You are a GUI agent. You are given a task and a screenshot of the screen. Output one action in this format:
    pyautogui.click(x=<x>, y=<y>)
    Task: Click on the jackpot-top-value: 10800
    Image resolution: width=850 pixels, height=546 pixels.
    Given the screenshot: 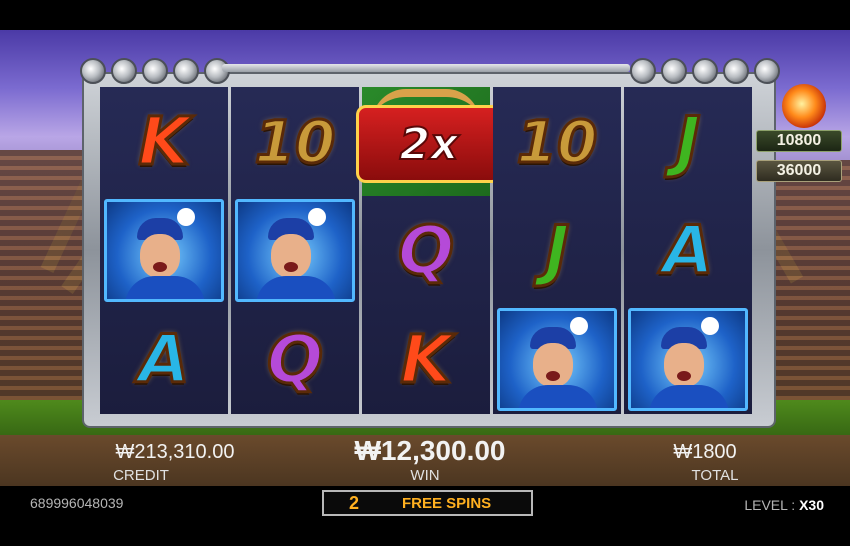 What is the action you would take?
    pyautogui.click(x=799, y=141)
    